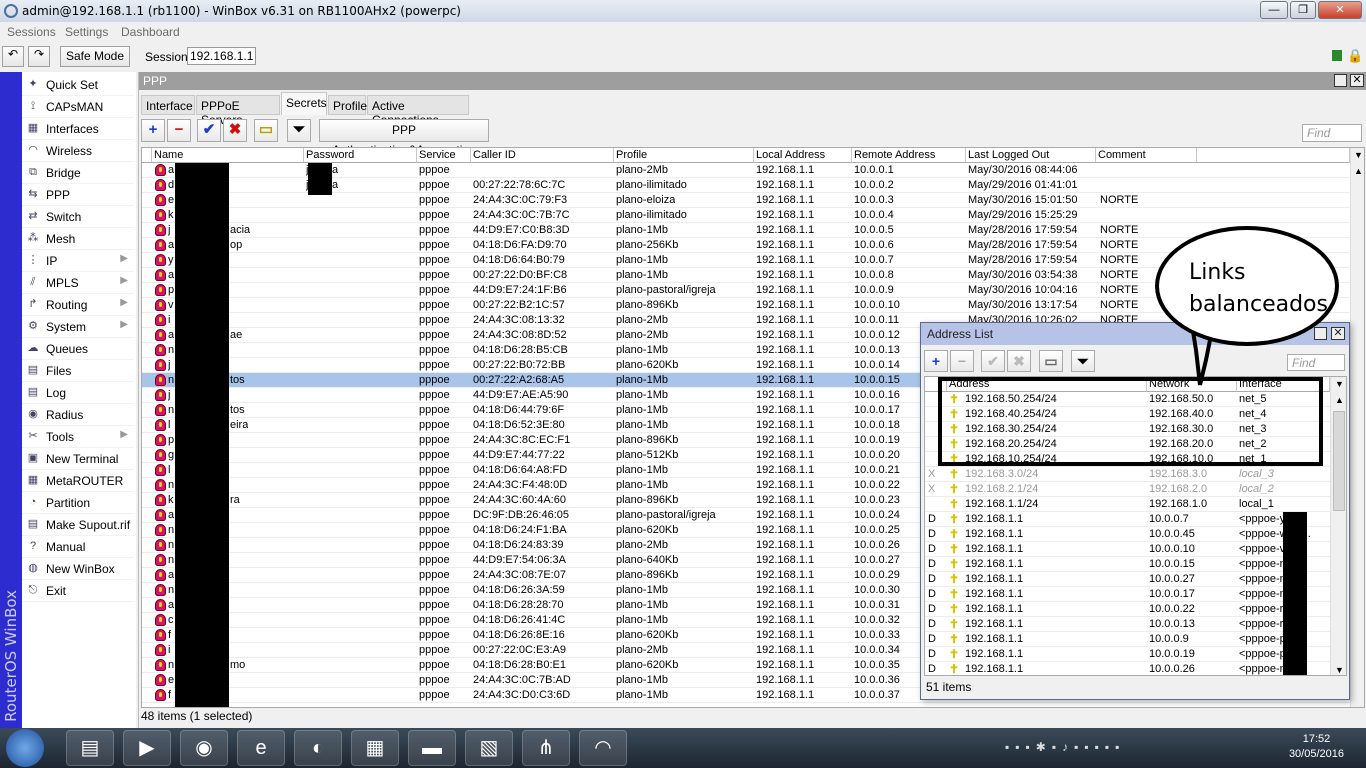 The image size is (1366, 768). What do you see at coordinates (78, 305) in the screenshot?
I see `sidebar-item-routing: ↱ Routing ▶` at bounding box center [78, 305].